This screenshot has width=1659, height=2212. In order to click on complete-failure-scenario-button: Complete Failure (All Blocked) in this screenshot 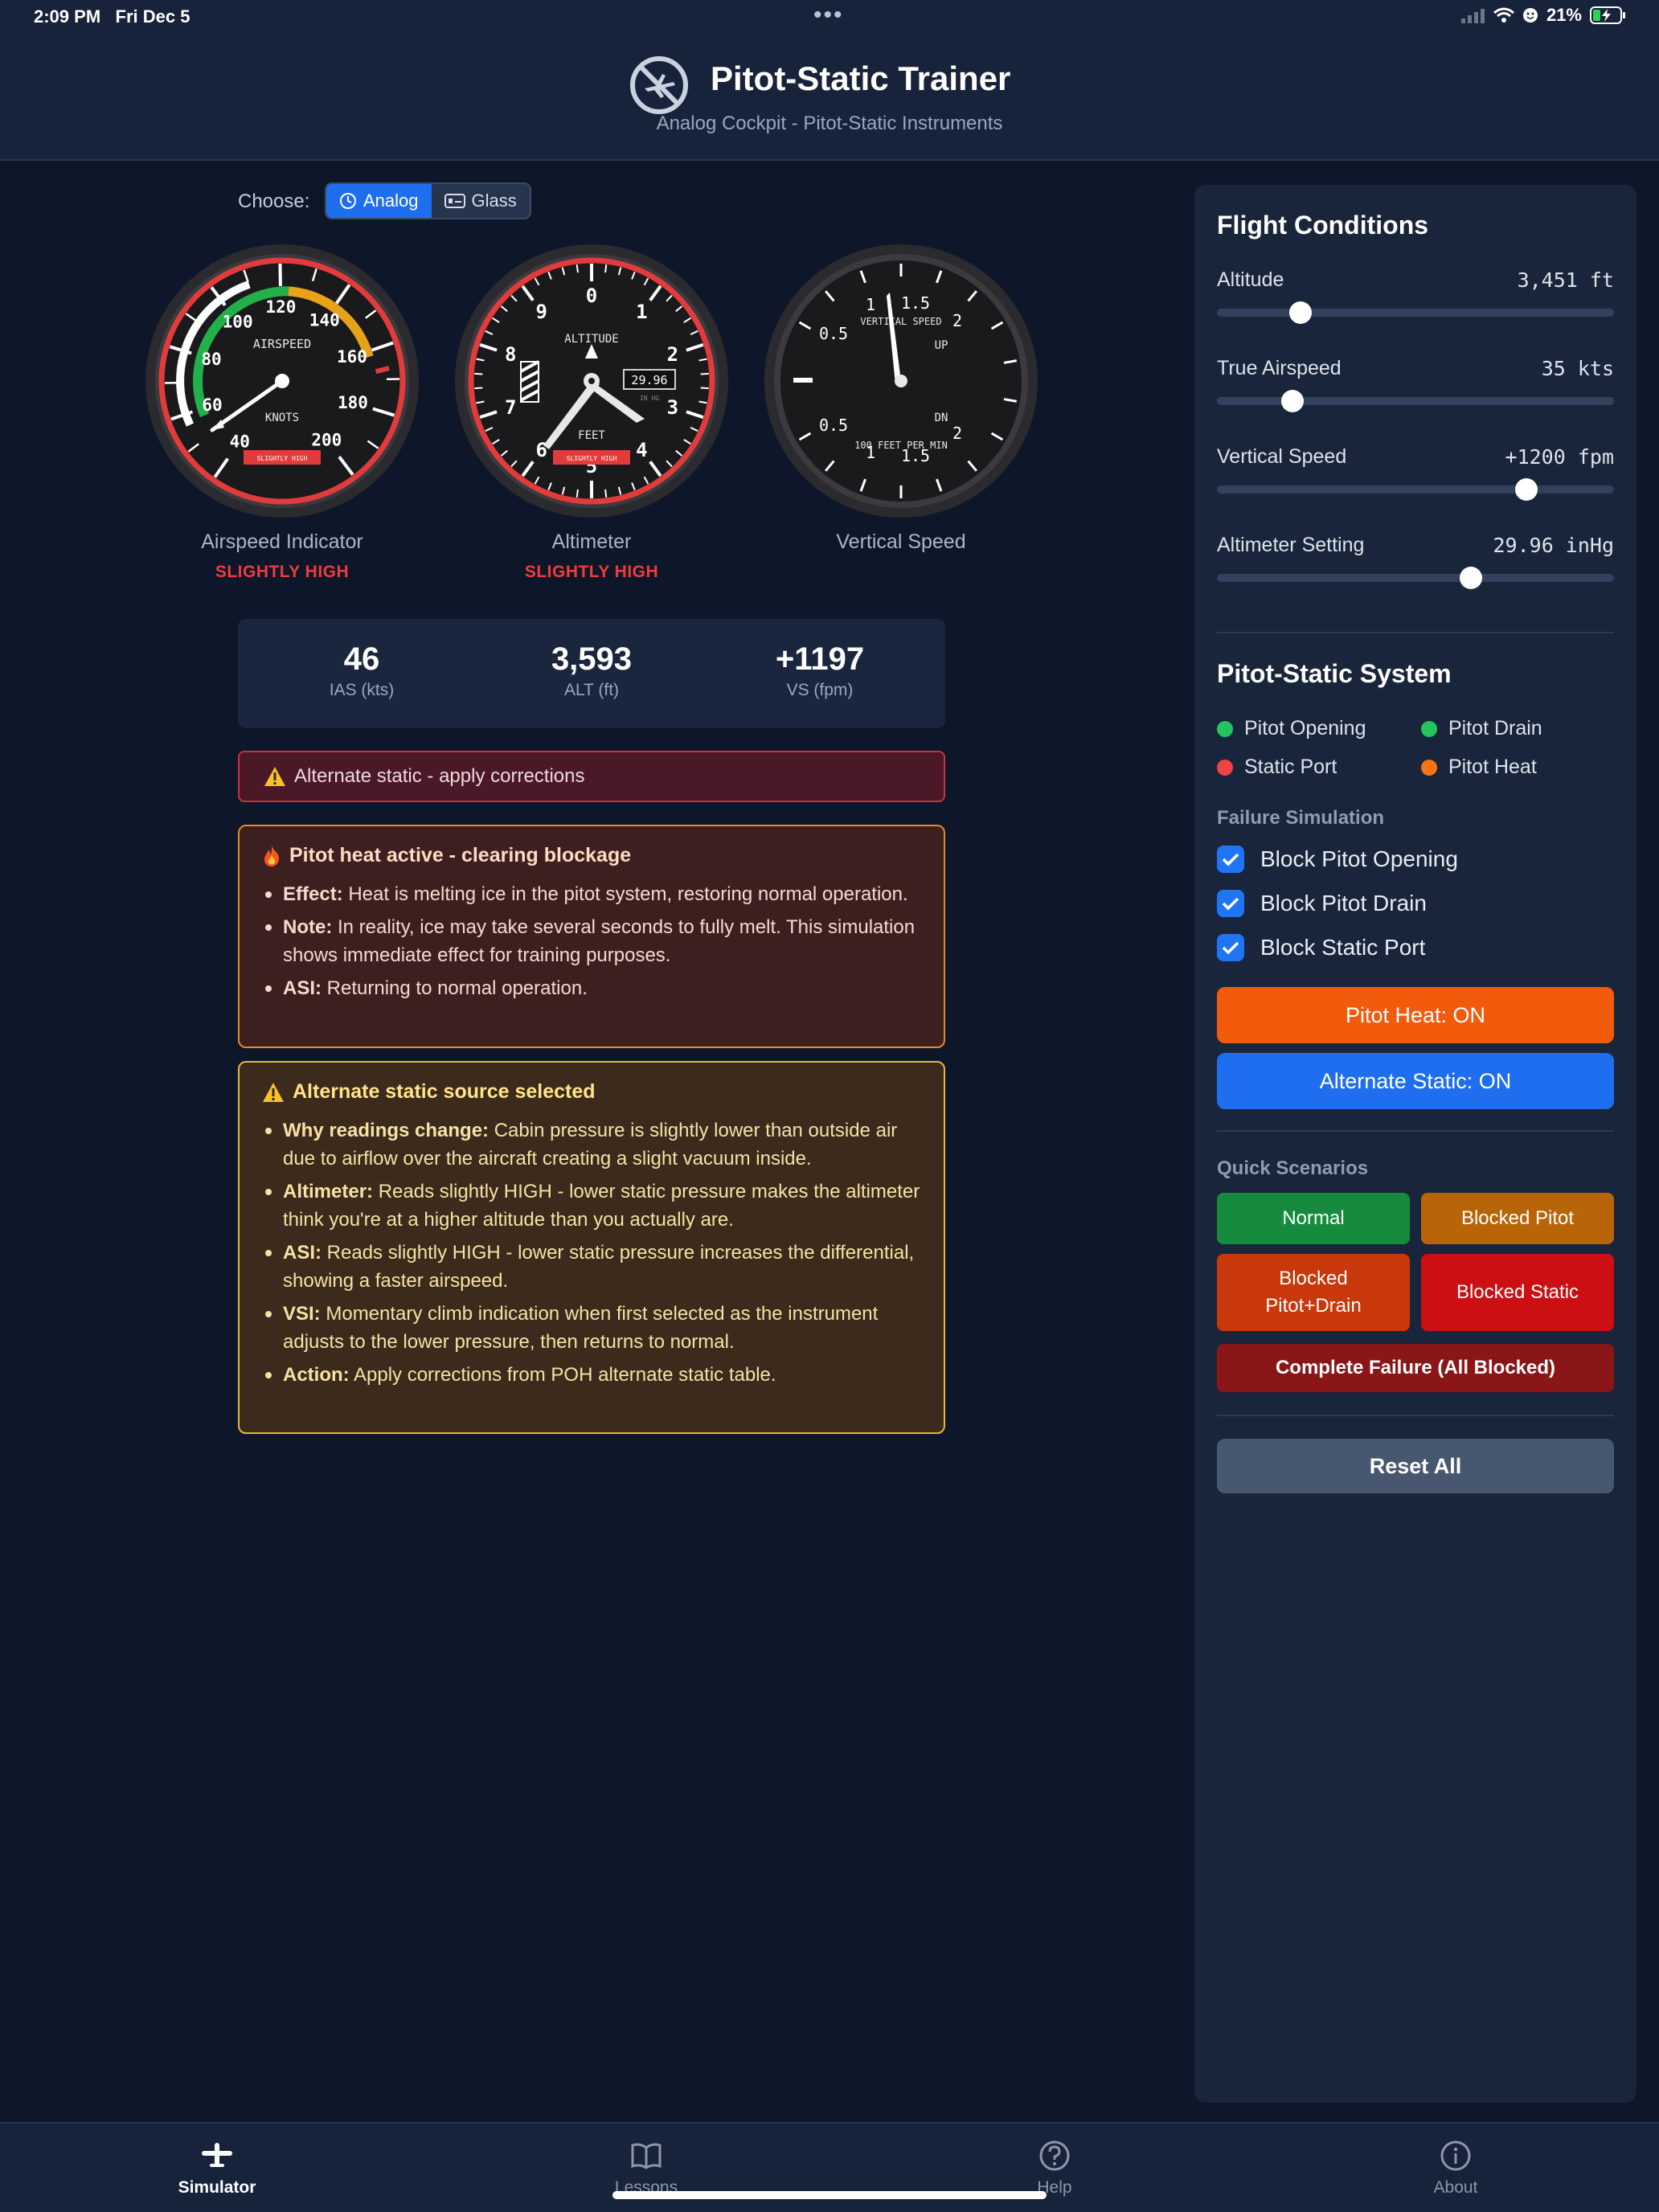, I will do `click(1415, 1368)`.